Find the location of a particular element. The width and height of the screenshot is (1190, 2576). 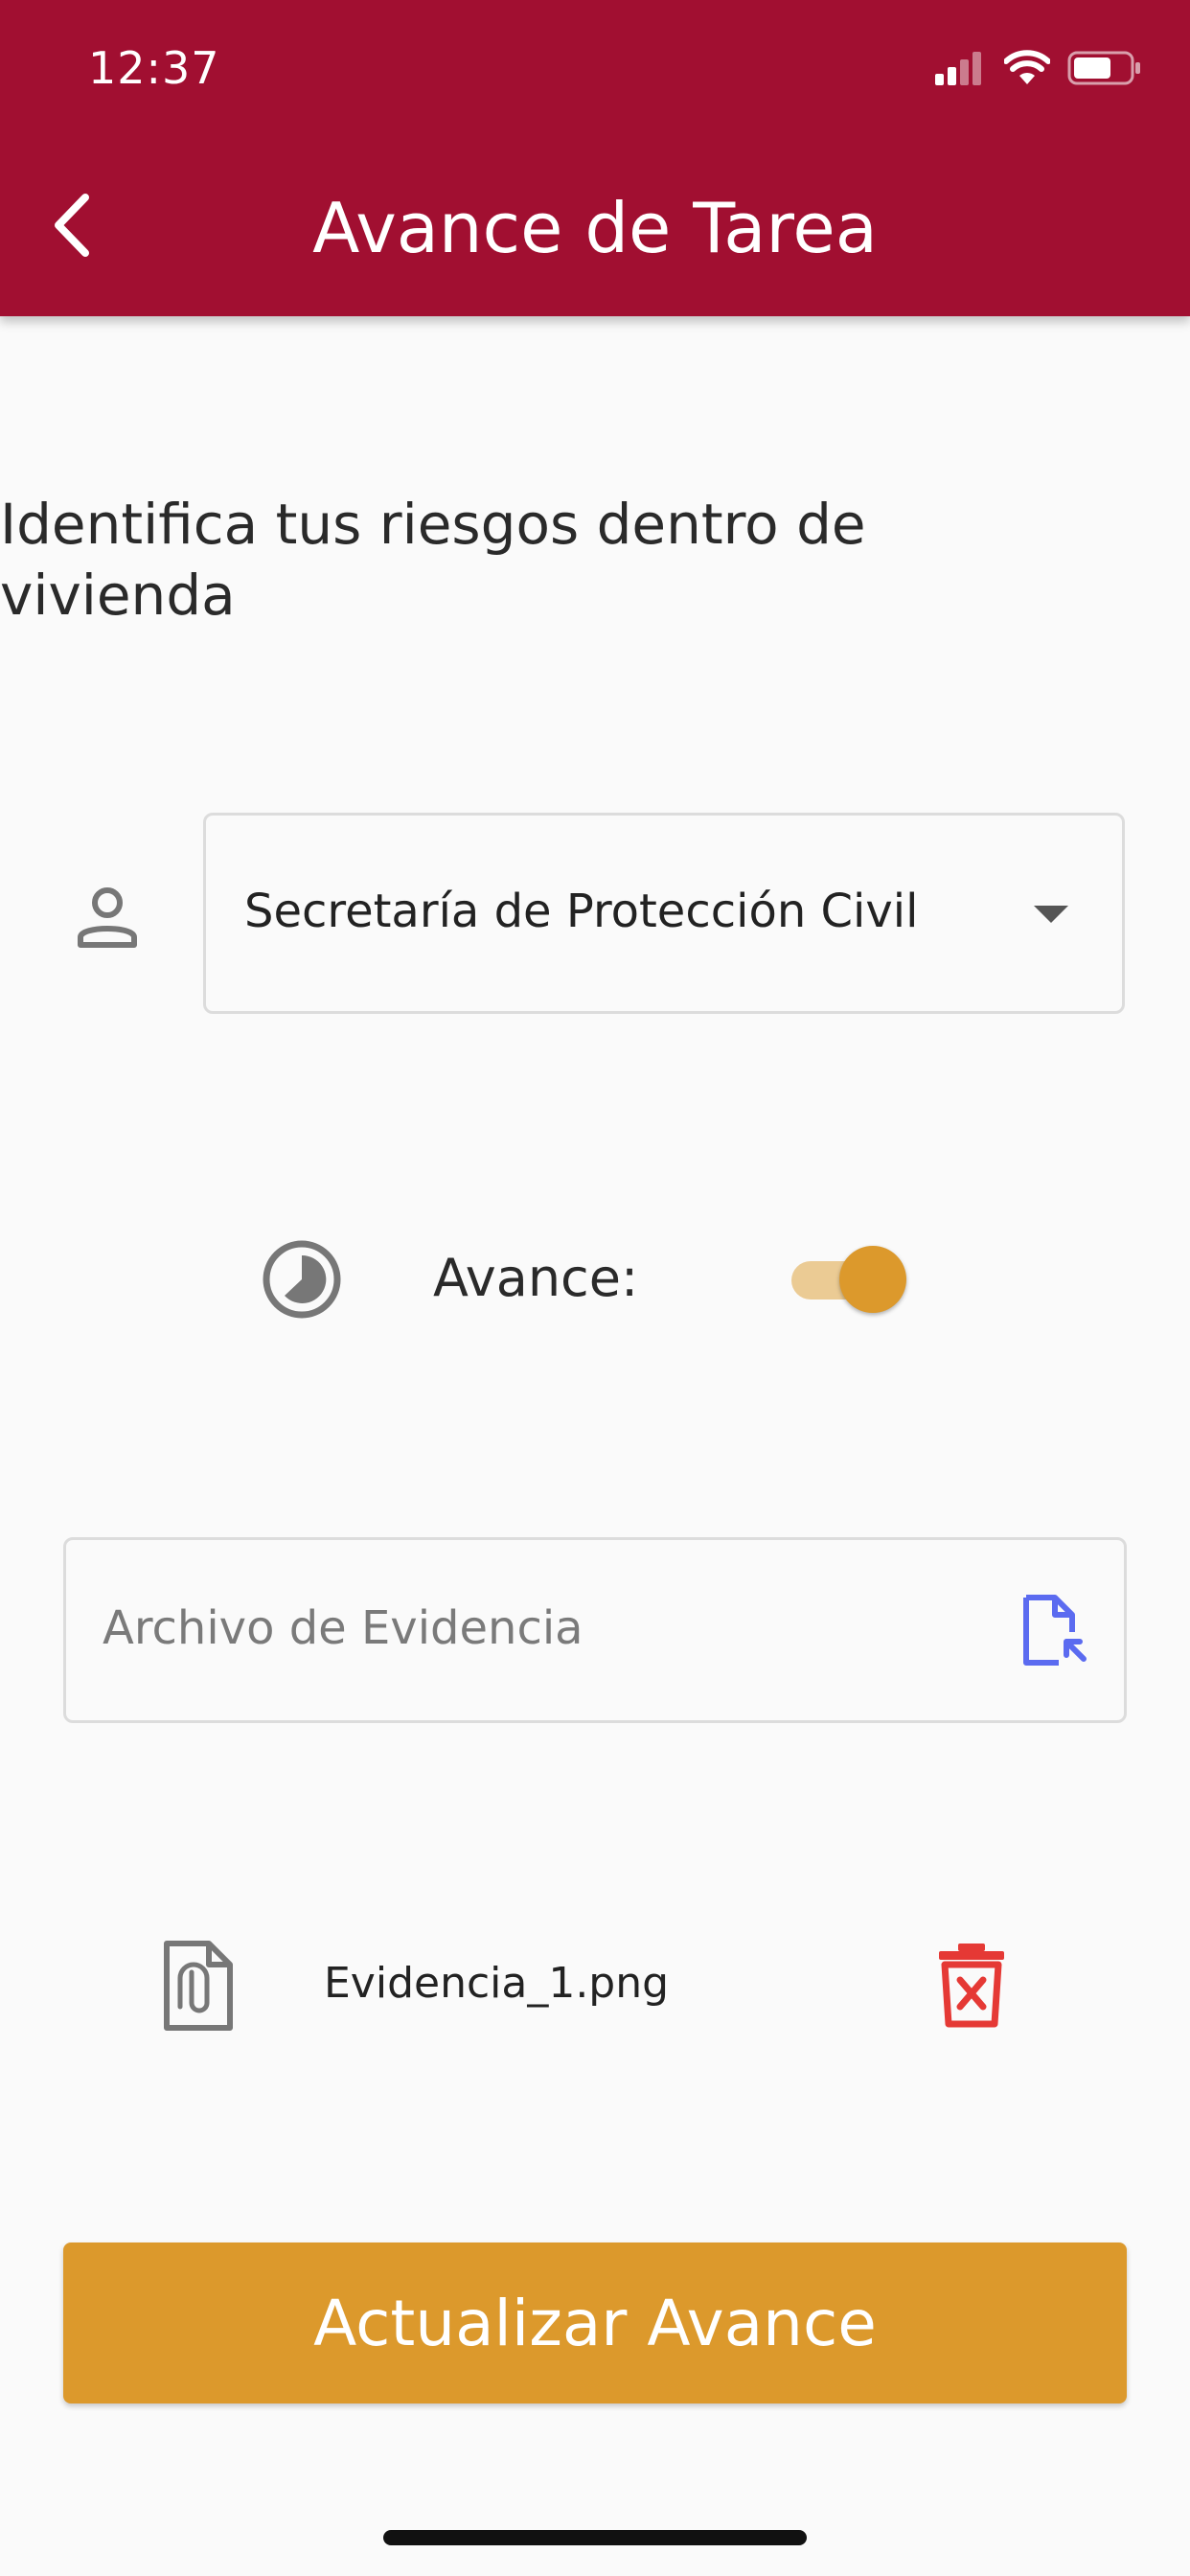

evidence-placeholder: Archivo de Evidencia is located at coordinates (343, 1628).